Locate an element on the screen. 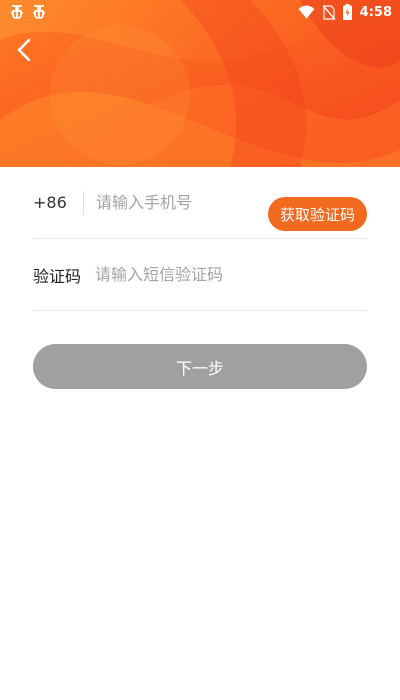  sms-code-input is located at coordinates (231, 274).